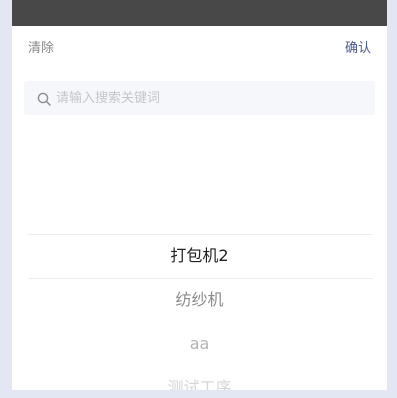 The image size is (397, 398). I want to click on search-box, so click(199, 98).